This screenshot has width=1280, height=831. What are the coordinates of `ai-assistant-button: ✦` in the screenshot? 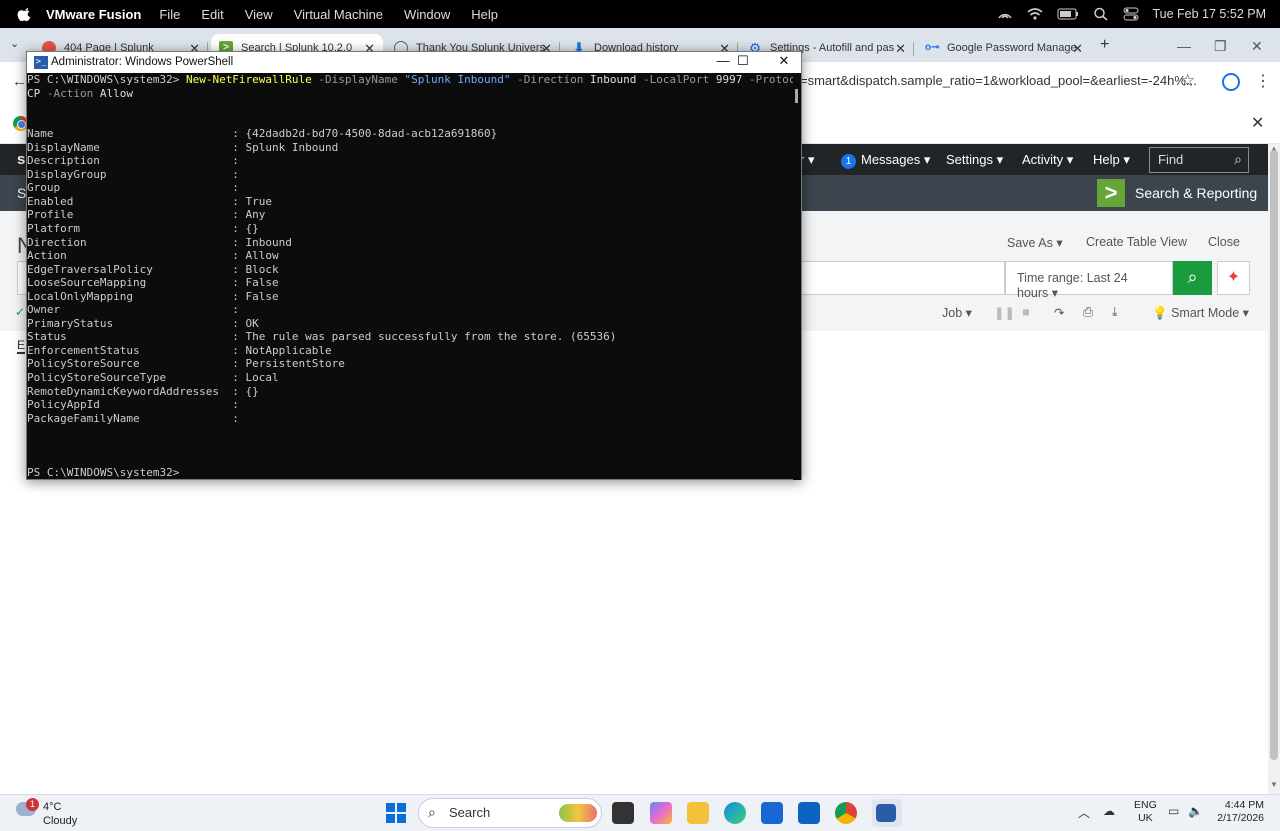 It's located at (1233, 278).